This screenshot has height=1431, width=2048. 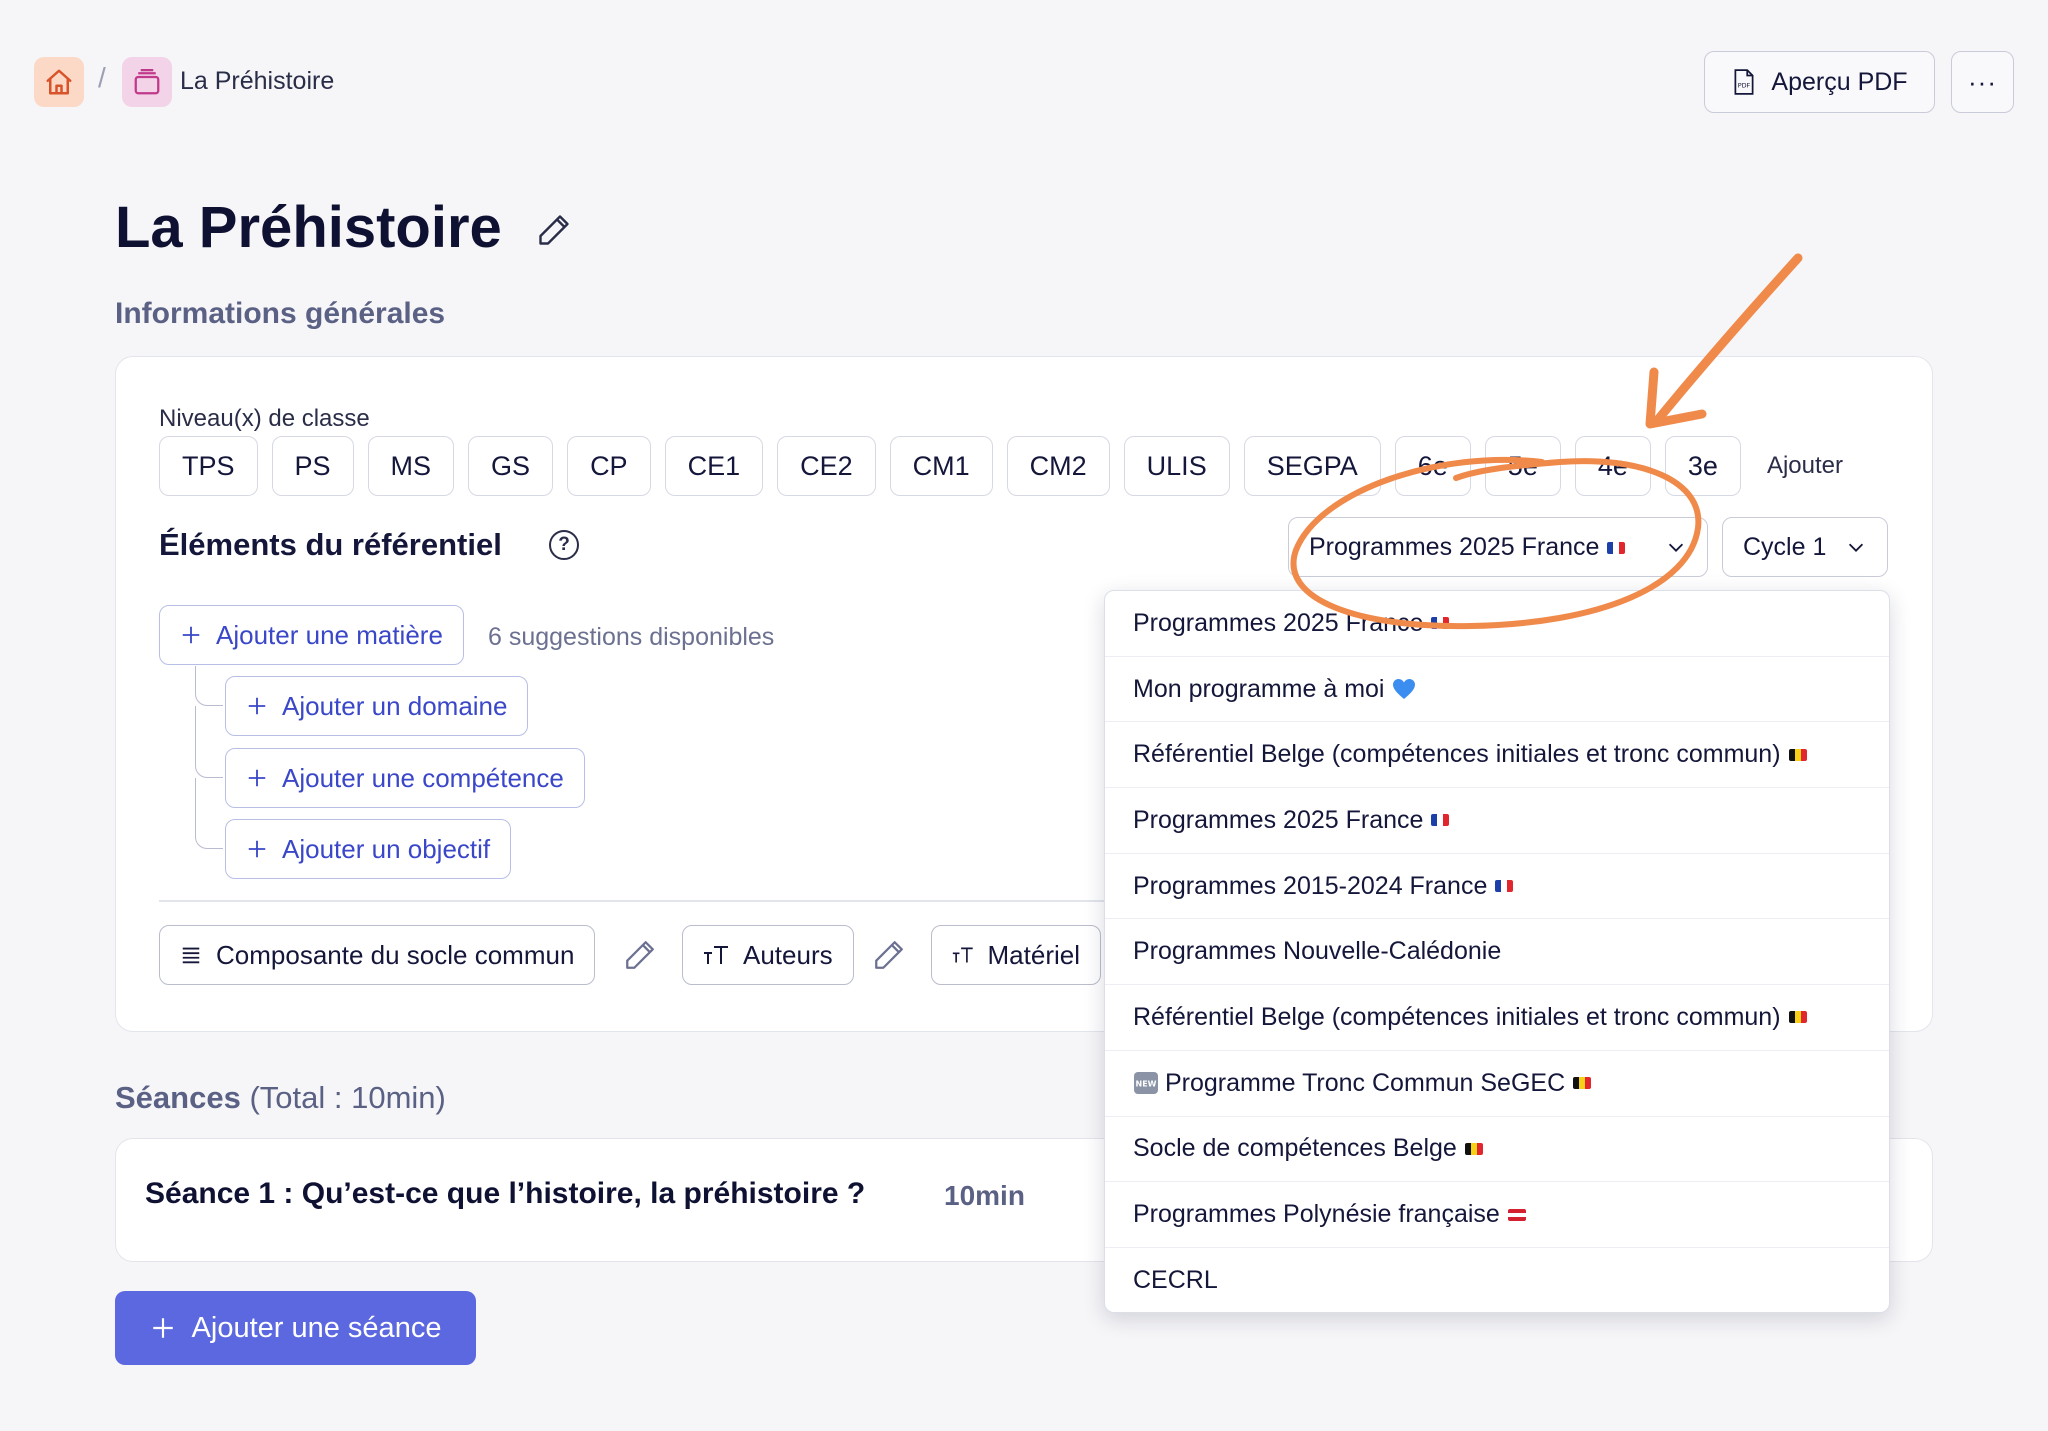 I want to click on add-objectif-button: Ajouter un objectif, so click(x=368, y=849).